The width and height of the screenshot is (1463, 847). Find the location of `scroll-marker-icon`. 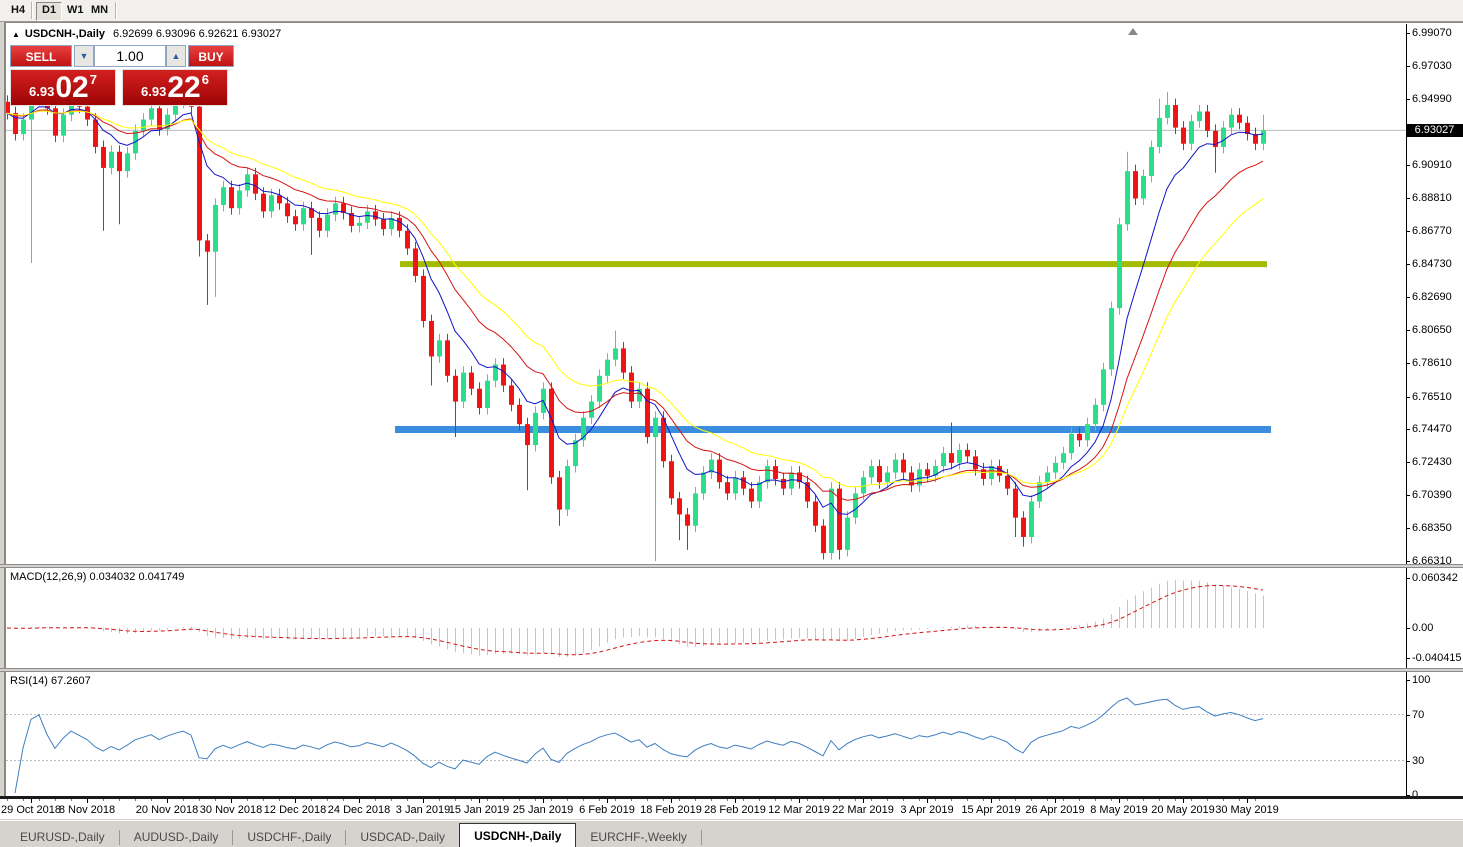

scroll-marker-icon is located at coordinates (1133, 31).